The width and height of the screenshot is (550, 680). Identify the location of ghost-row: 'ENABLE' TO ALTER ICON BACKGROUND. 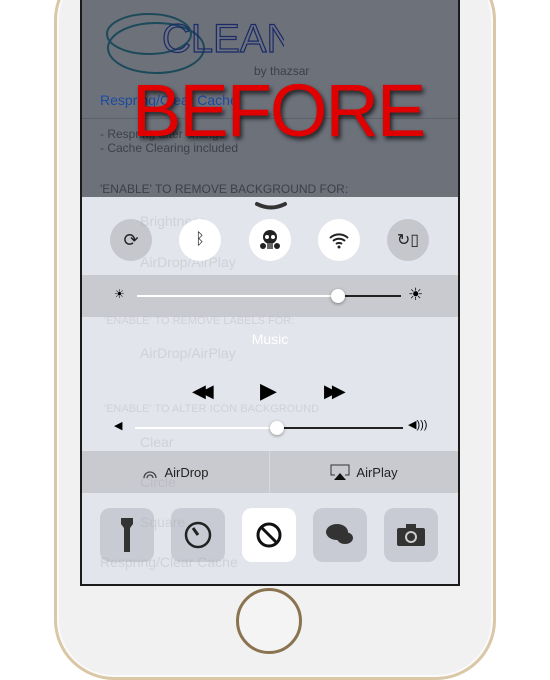
(212, 409).